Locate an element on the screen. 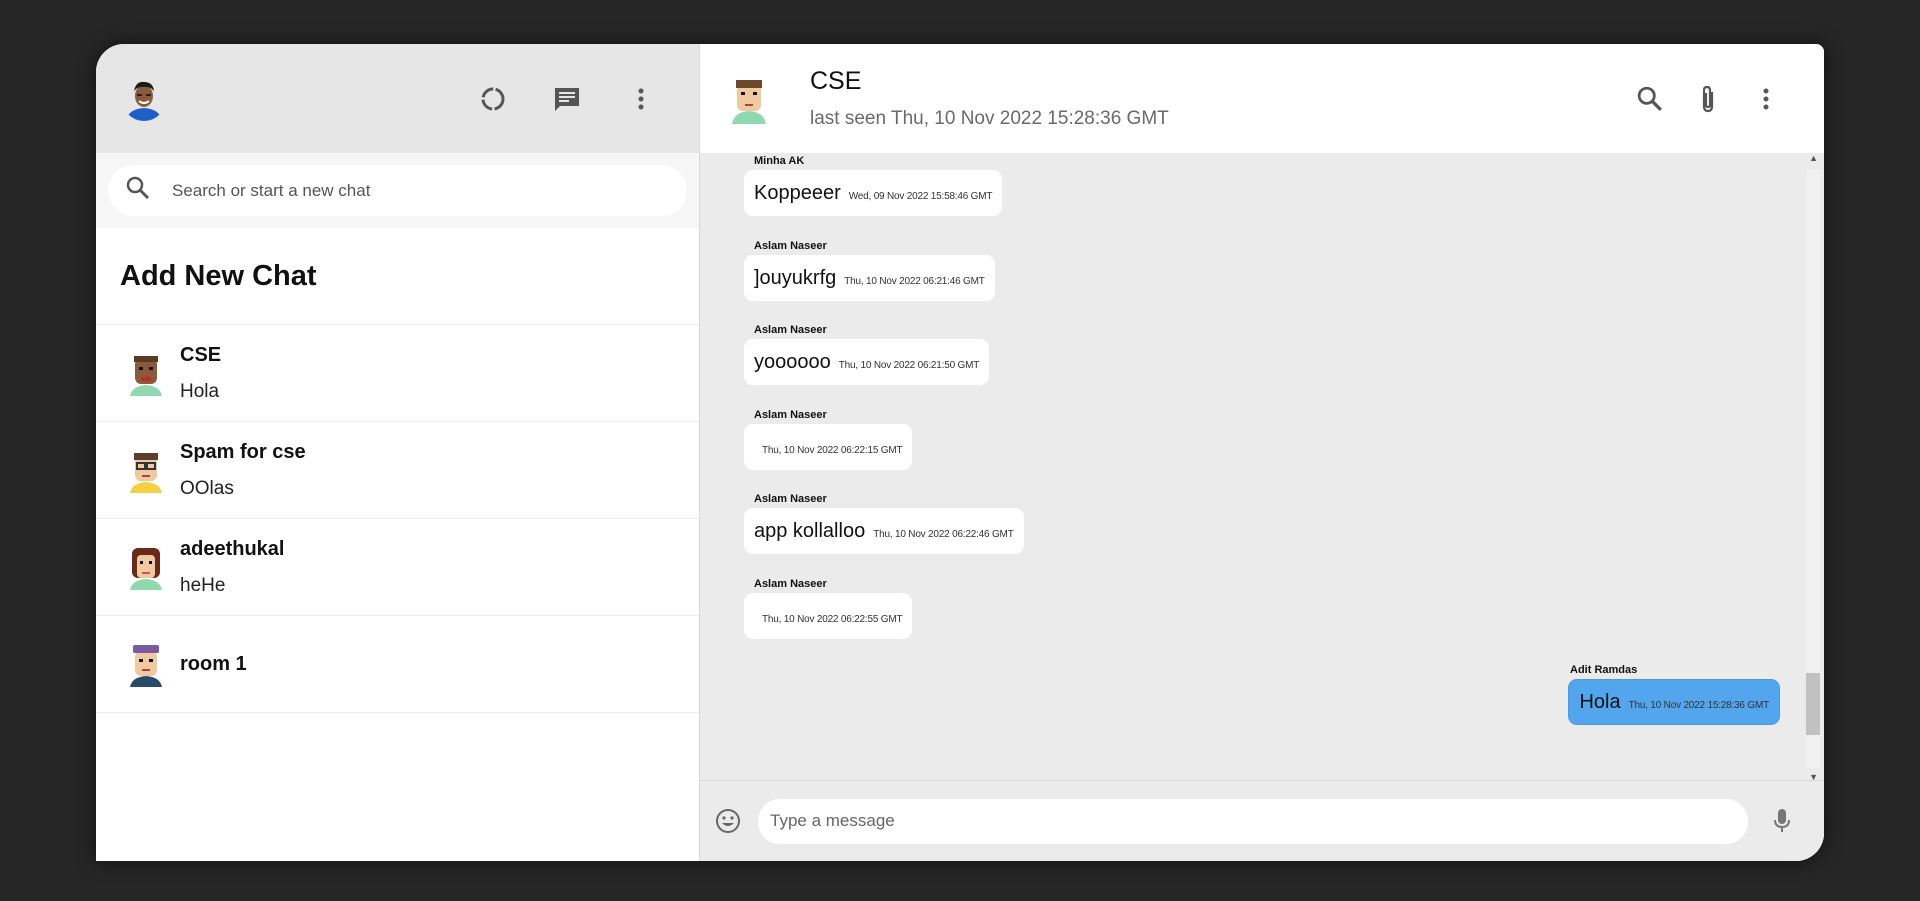 This screenshot has height=901, width=1920. message-text: yoooooo is located at coordinates (792, 361).